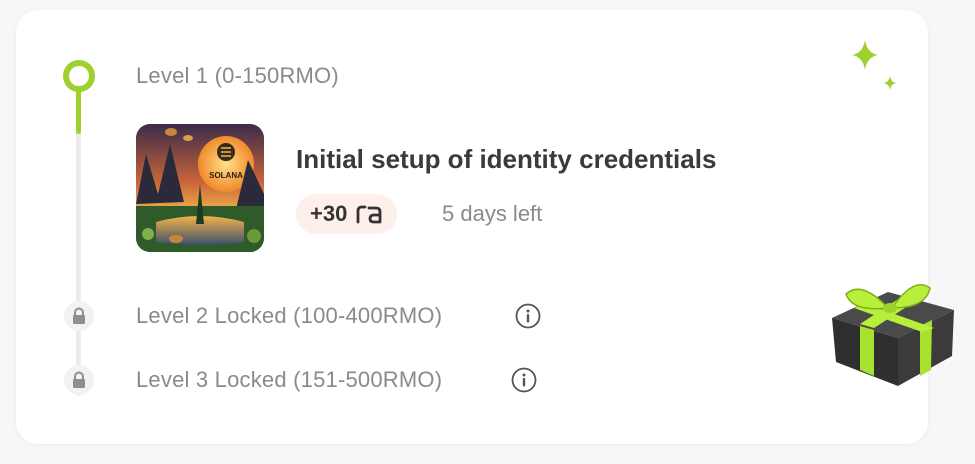 This screenshot has width=975, height=464. Describe the element at coordinates (524, 380) in the screenshot. I see `level-3-info-icon` at that location.